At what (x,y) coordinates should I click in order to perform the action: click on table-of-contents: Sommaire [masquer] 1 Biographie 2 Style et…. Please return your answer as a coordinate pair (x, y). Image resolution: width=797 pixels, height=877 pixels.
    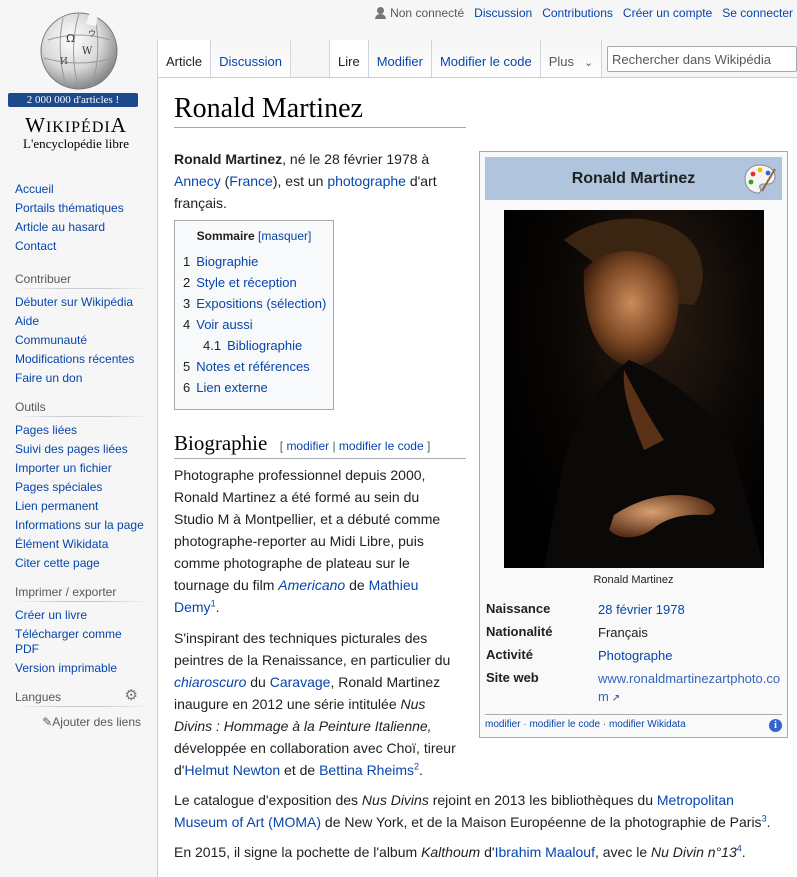
    Looking at the image, I should click on (254, 315).